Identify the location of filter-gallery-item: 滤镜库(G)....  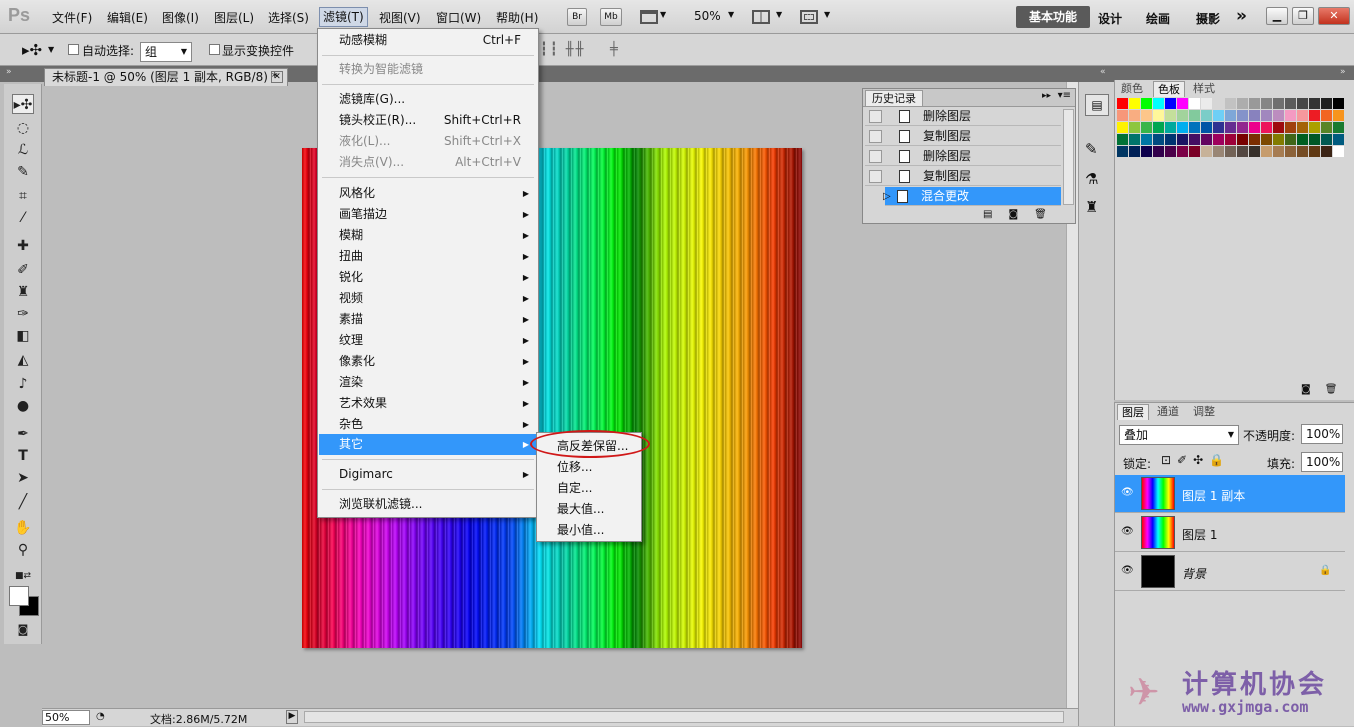
(428, 99).